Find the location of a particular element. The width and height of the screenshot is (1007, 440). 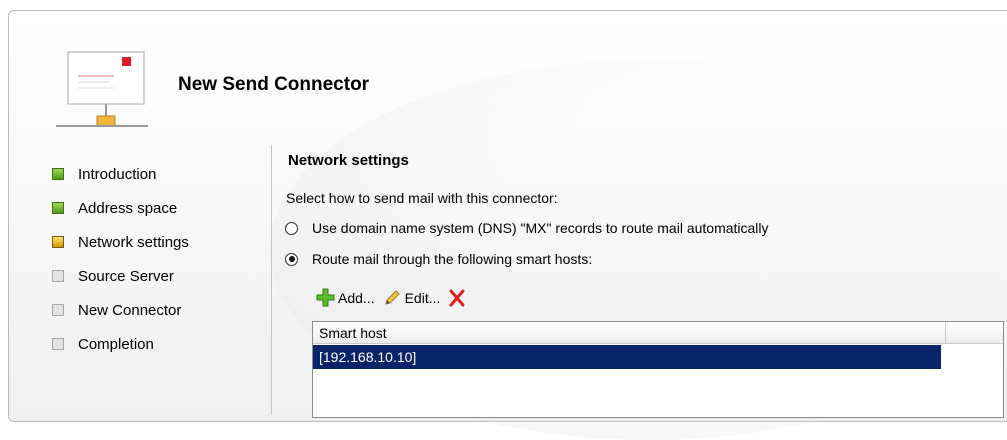

send-connector-network-icon is located at coordinates (102, 89).